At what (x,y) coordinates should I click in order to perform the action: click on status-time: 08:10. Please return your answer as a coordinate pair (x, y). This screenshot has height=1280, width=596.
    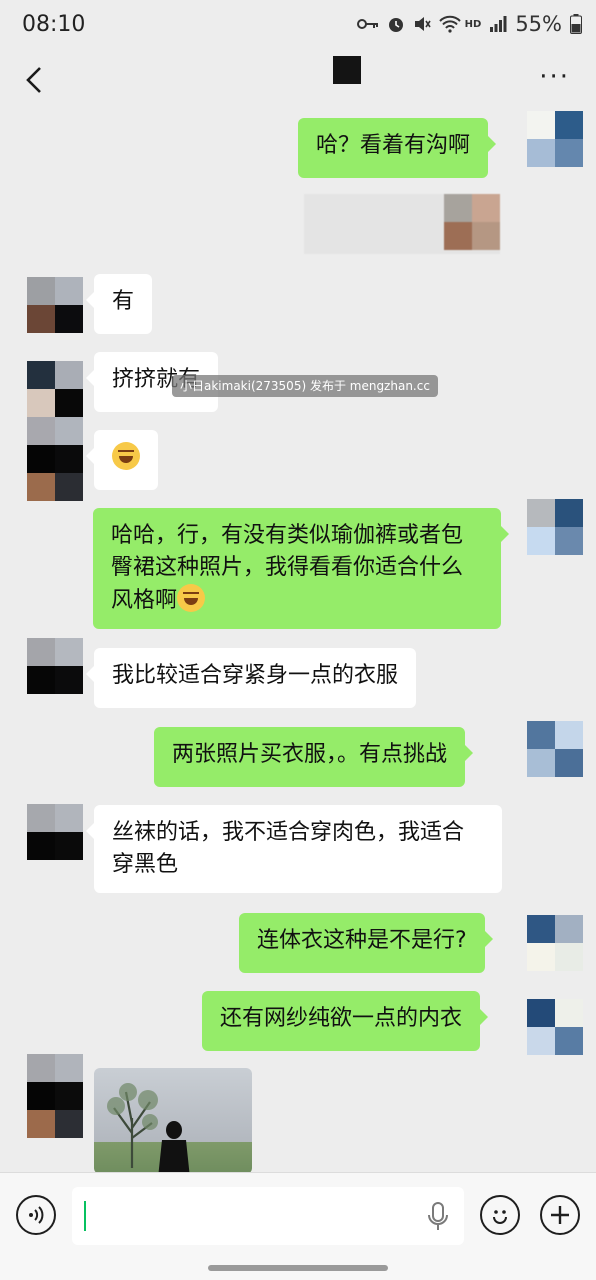
    Looking at the image, I should click on (54, 24).